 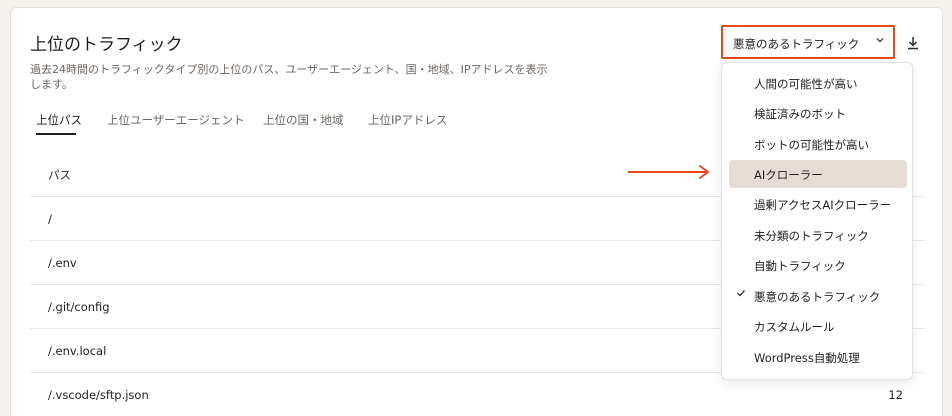 I want to click on count-cell: 12, so click(x=895, y=395).